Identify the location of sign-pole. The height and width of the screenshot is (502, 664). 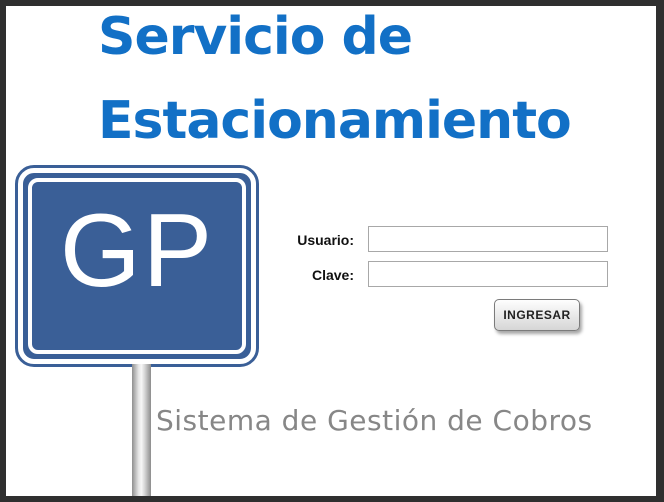
(141, 430).